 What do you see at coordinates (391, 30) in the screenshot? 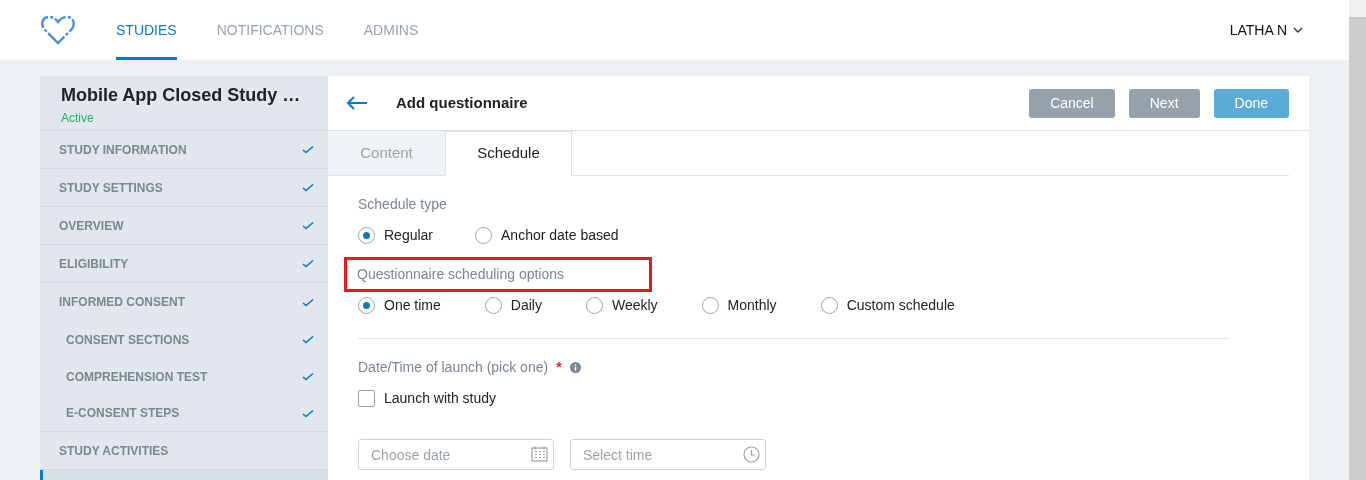
I see `nav-tab: ADMINS` at bounding box center [391, 30].